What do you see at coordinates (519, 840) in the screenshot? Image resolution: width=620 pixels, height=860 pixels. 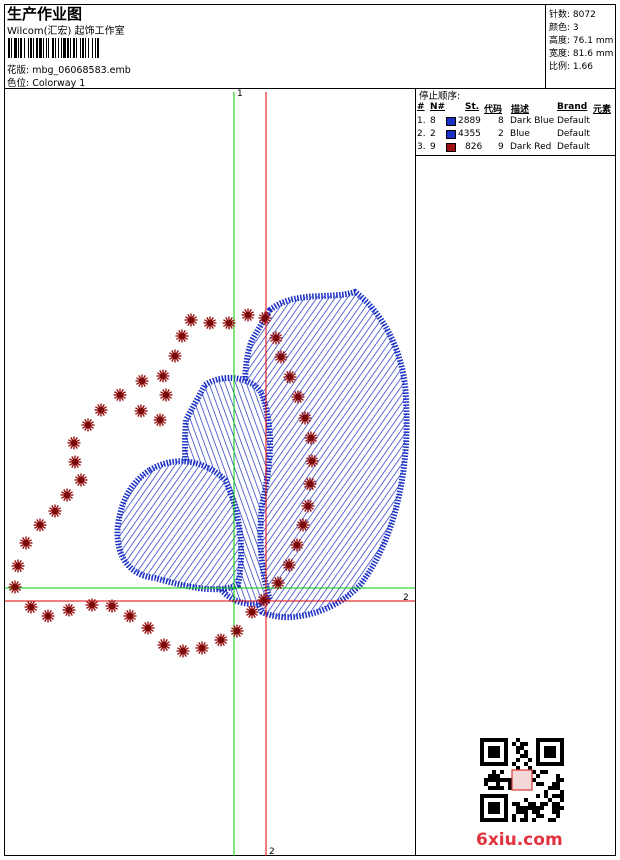 I see `watermark-logo: 6xiu.com` at bounding box center [519, 840].